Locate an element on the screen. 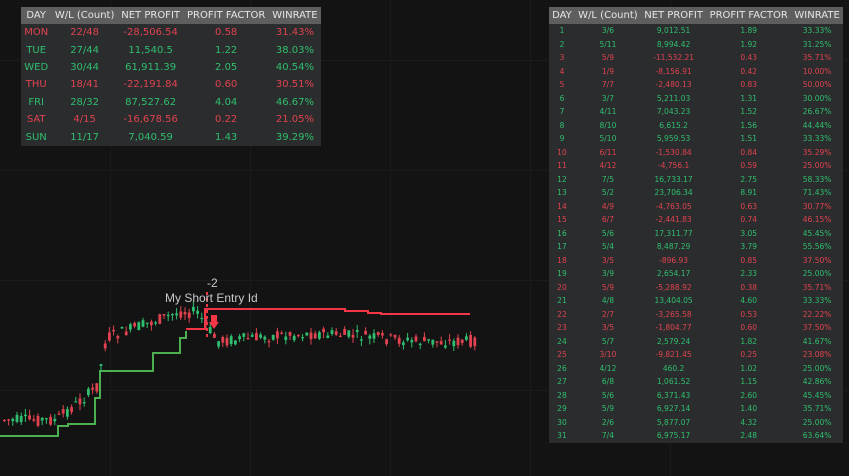 This screenshot has height=476, width=849. table-cell-pf: 1.40 is located at coordinates (749, 409).